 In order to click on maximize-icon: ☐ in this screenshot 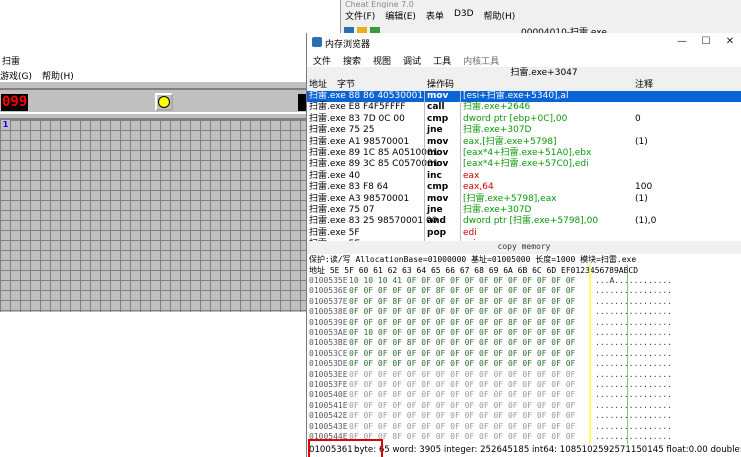, I will do `click(706, 42)`.